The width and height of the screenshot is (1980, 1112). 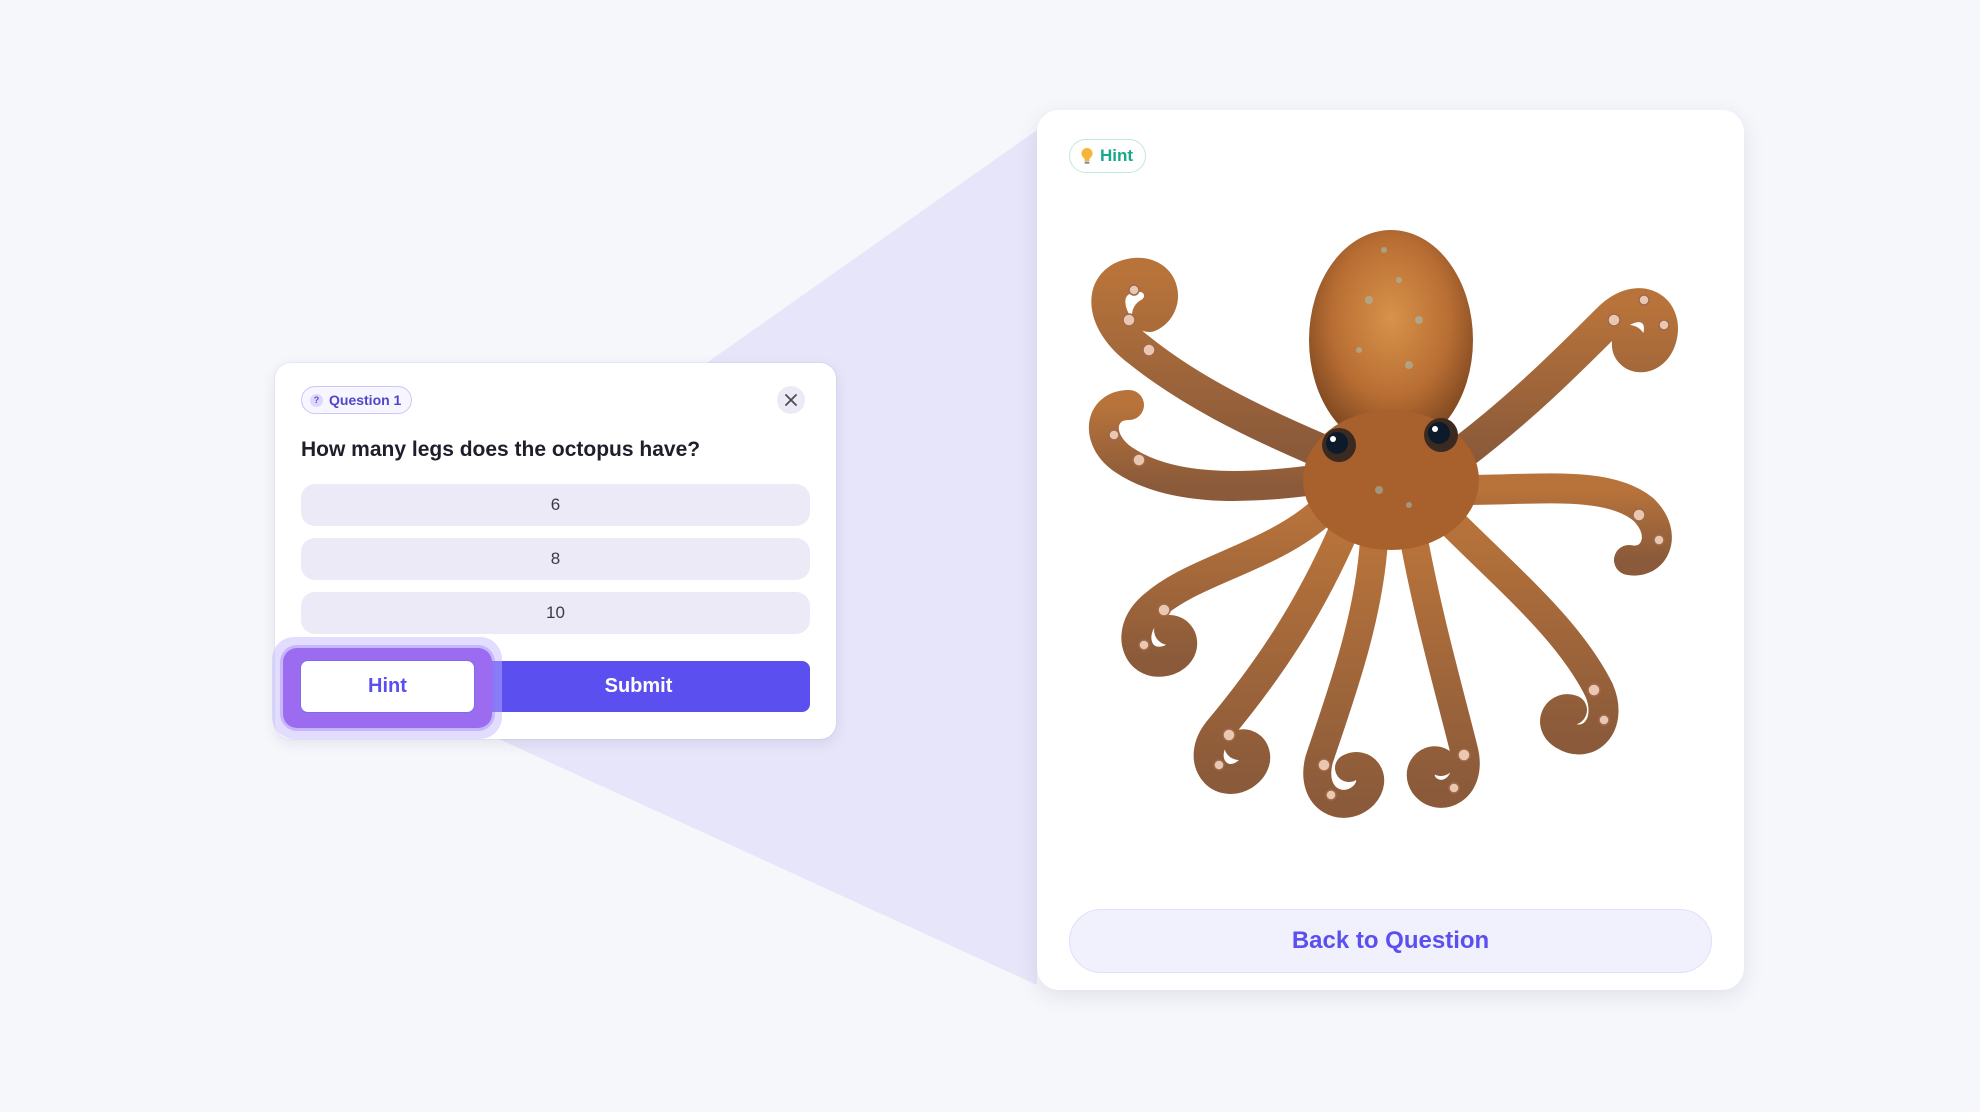 I want to click on question-badge: ? Question 1, so click(x=357, y=400).